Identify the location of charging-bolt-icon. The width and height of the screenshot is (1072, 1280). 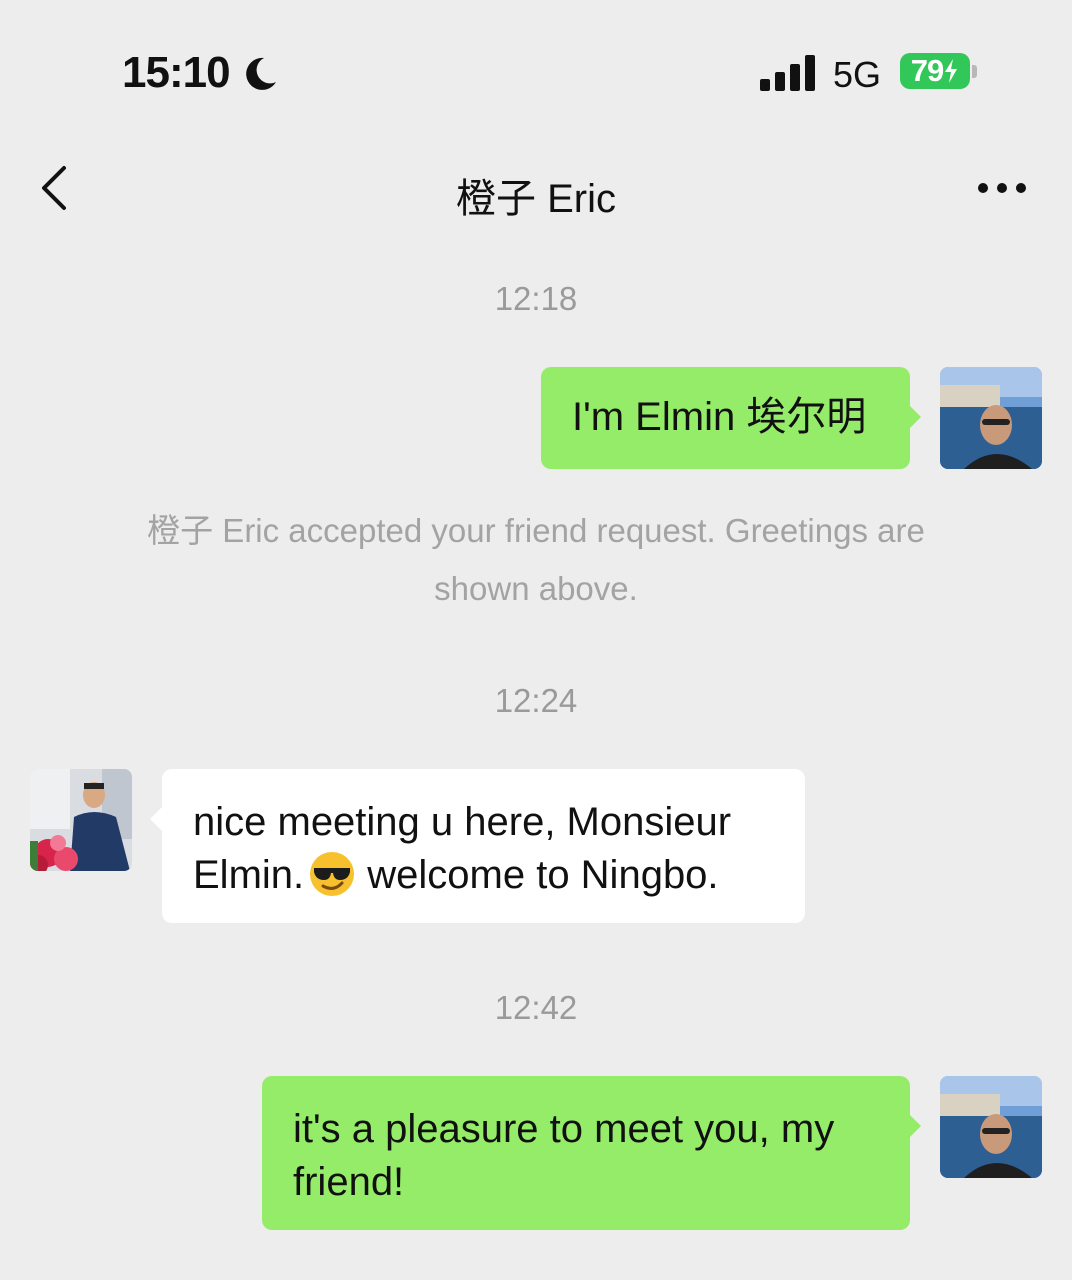
(951, 71).